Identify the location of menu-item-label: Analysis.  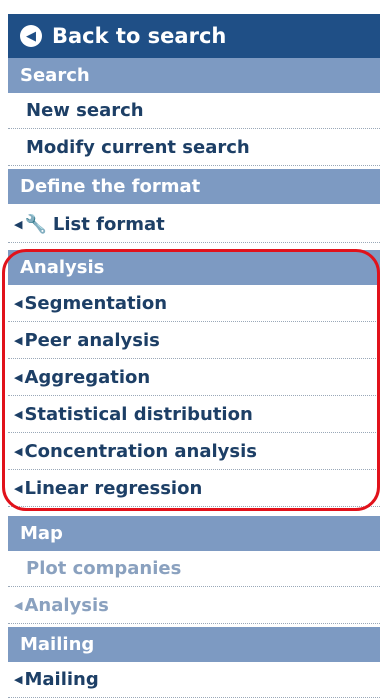
(66, 605).